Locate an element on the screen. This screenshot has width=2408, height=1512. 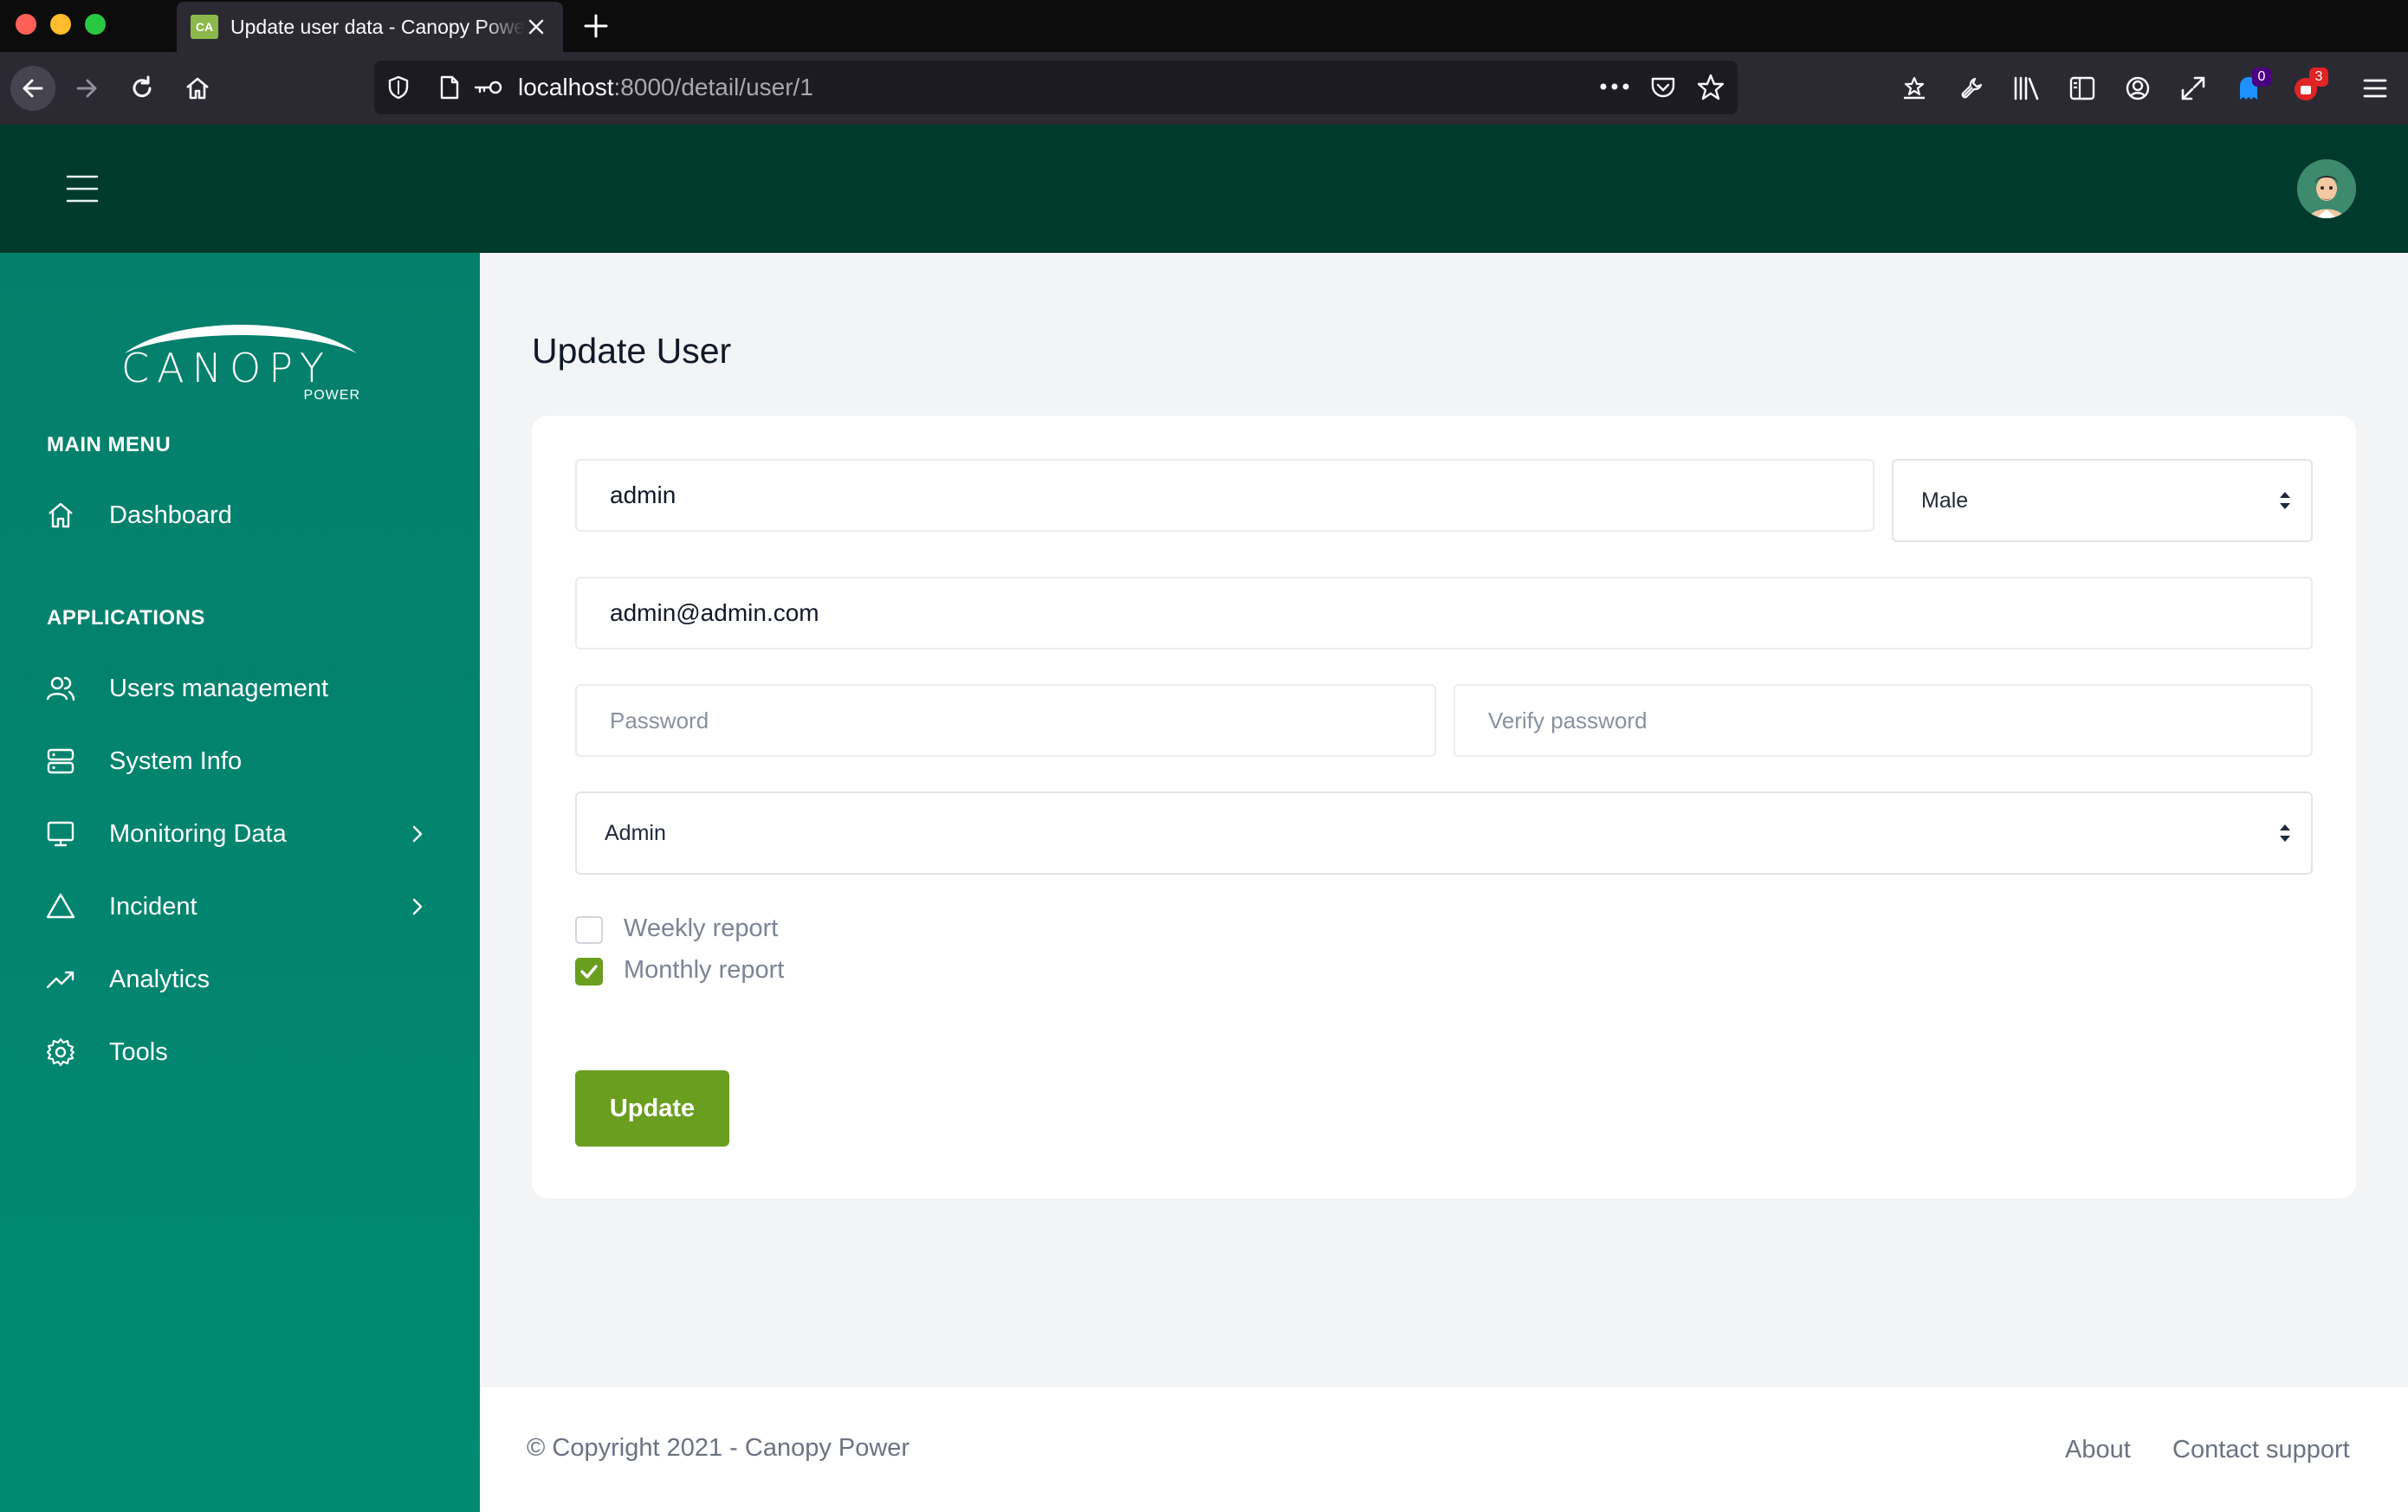
close-tab-icon is located at coordinates (536, 27).